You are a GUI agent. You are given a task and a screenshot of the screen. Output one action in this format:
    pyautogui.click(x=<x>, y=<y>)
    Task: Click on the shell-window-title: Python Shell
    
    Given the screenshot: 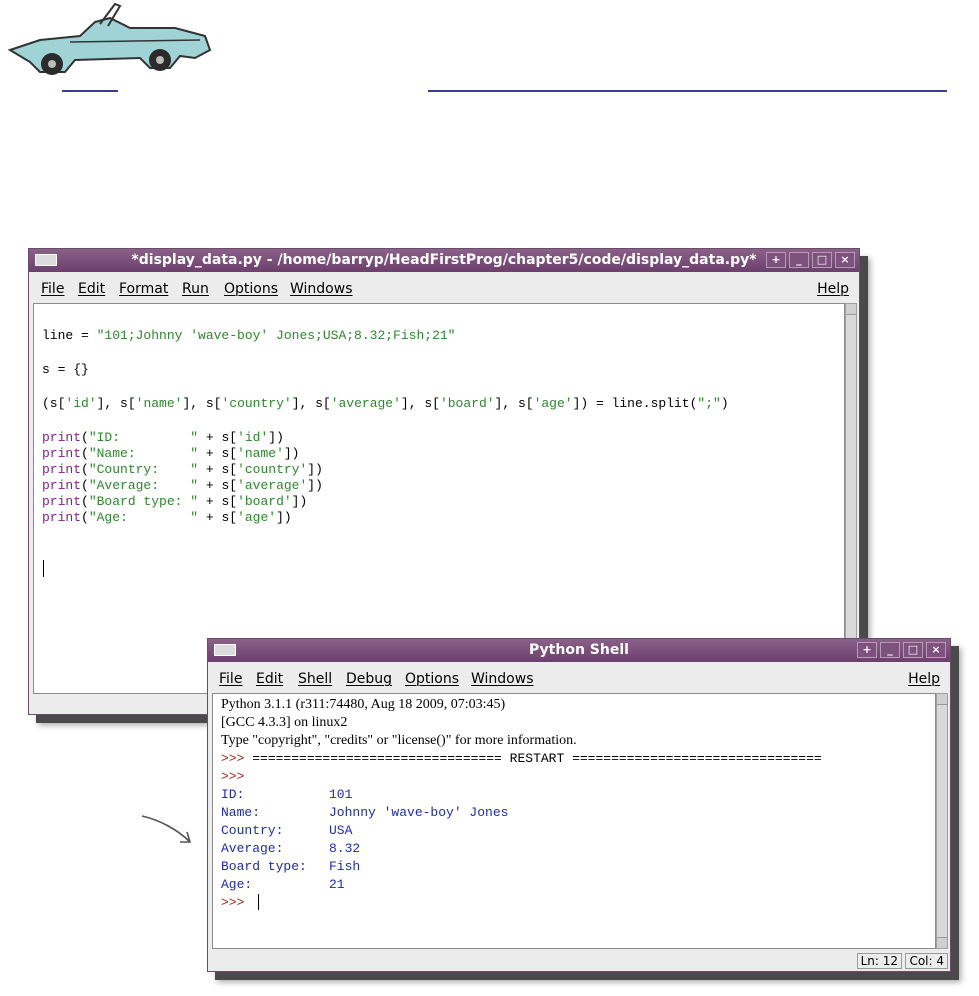 What is the action you would take?
    pyautogui.click(x=579, y=650)
    